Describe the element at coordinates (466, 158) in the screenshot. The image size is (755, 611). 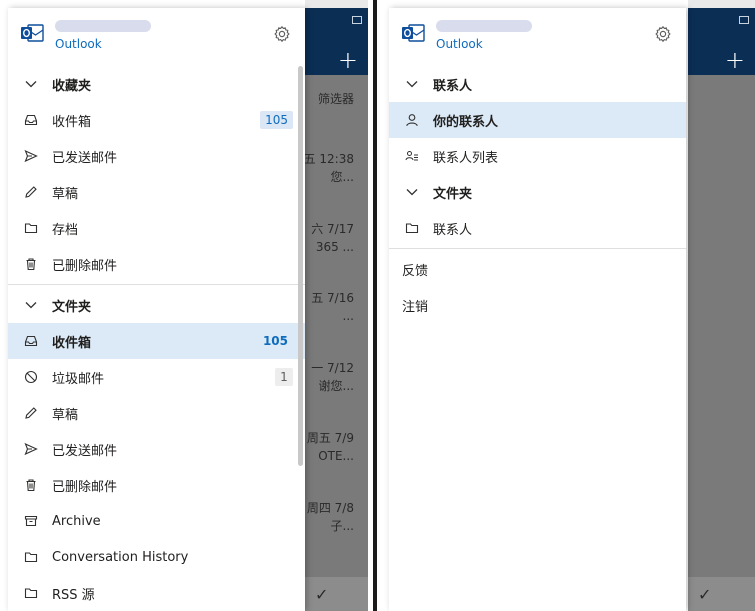
I see `contacts-item-label: 联系人列表` at that location.